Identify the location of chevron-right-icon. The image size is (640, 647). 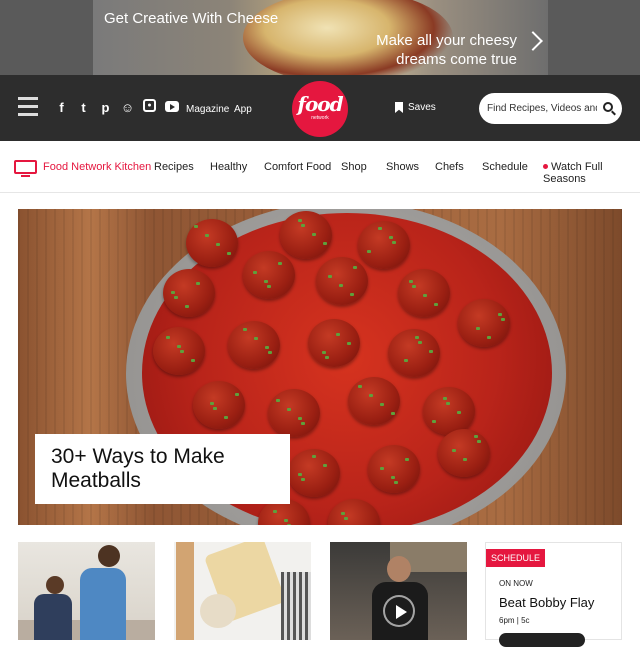
(533, 41).